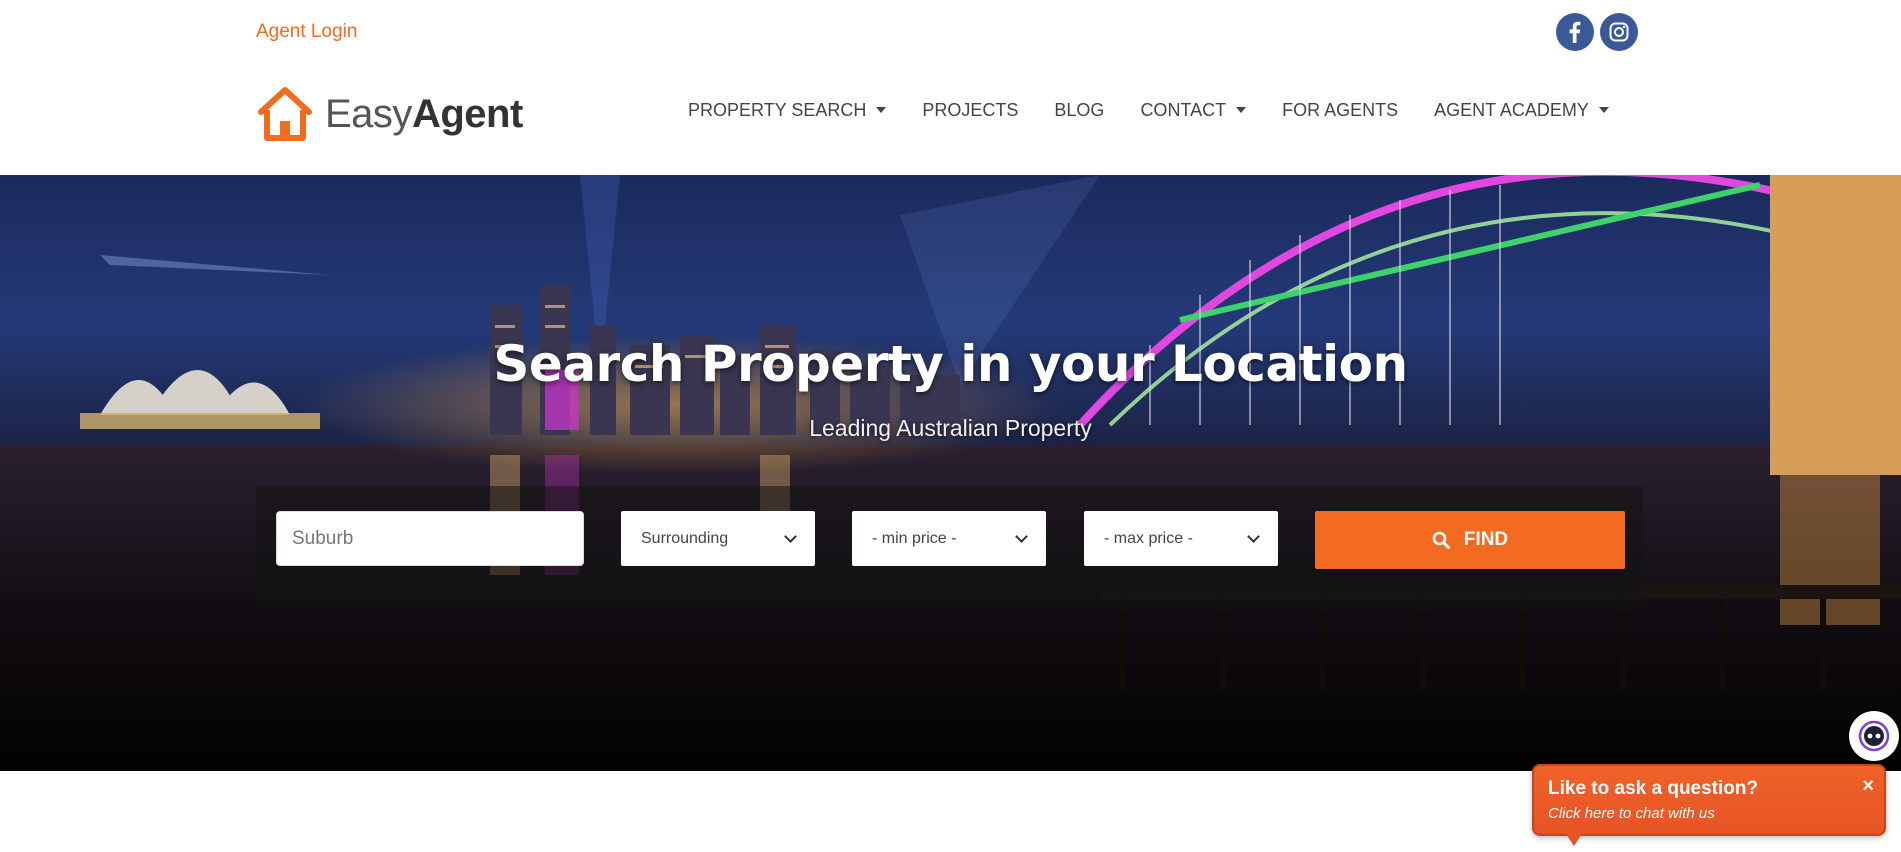 The width and height of the screenshot is (1901, 852). I want to click on chatbot-launcher, so click(1874, 736).